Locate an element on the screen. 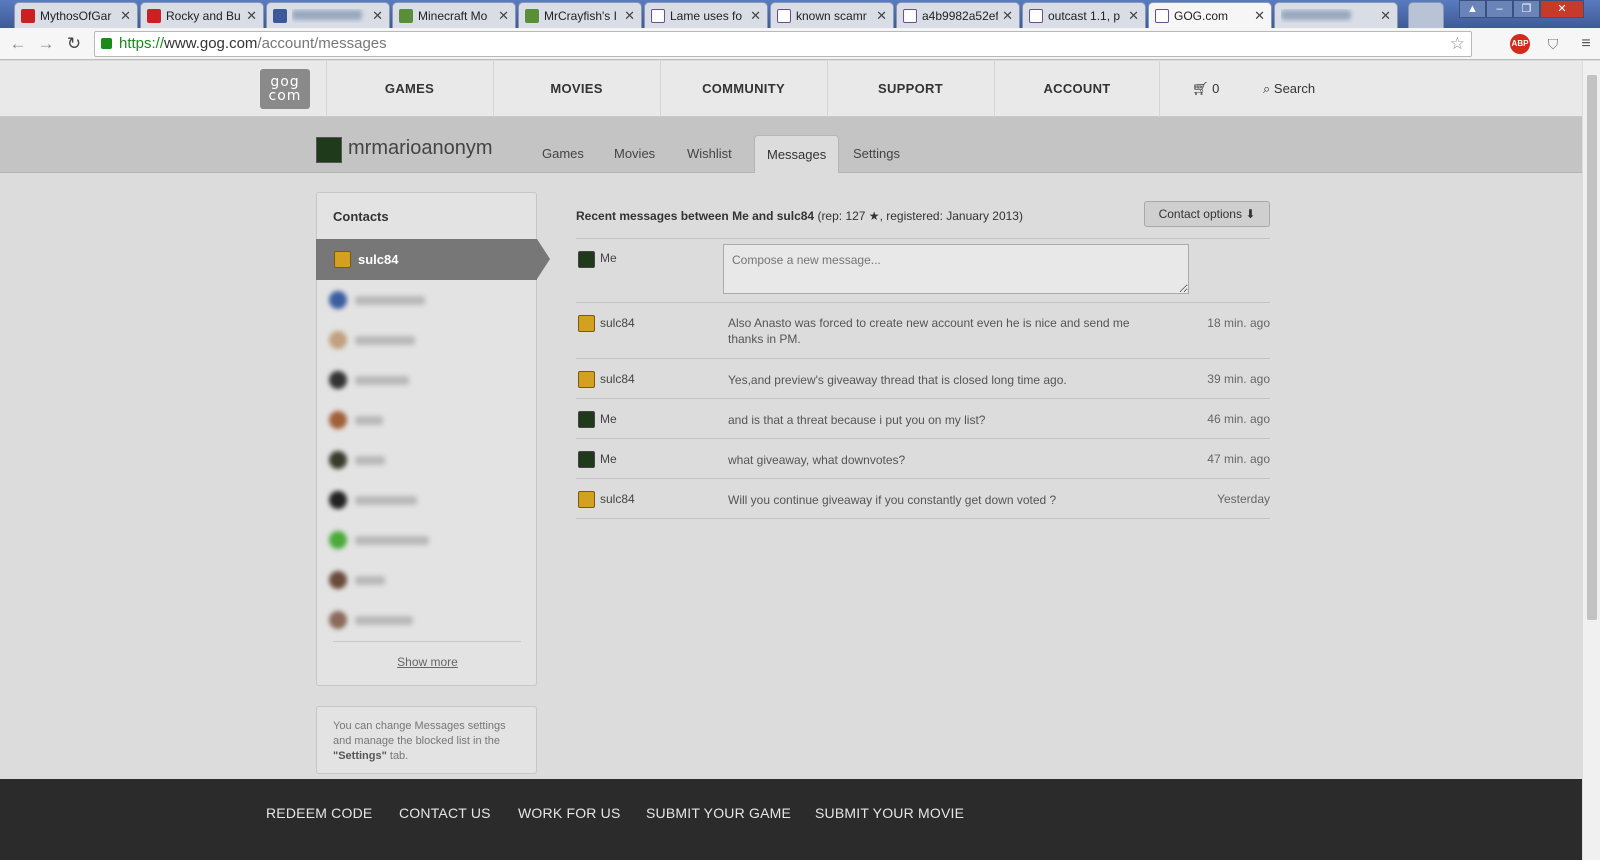 Image resolution: width=1600 pixels, height=860 pixels. browser-tab: known scamr ✕ is located at coordinates (832, 15).